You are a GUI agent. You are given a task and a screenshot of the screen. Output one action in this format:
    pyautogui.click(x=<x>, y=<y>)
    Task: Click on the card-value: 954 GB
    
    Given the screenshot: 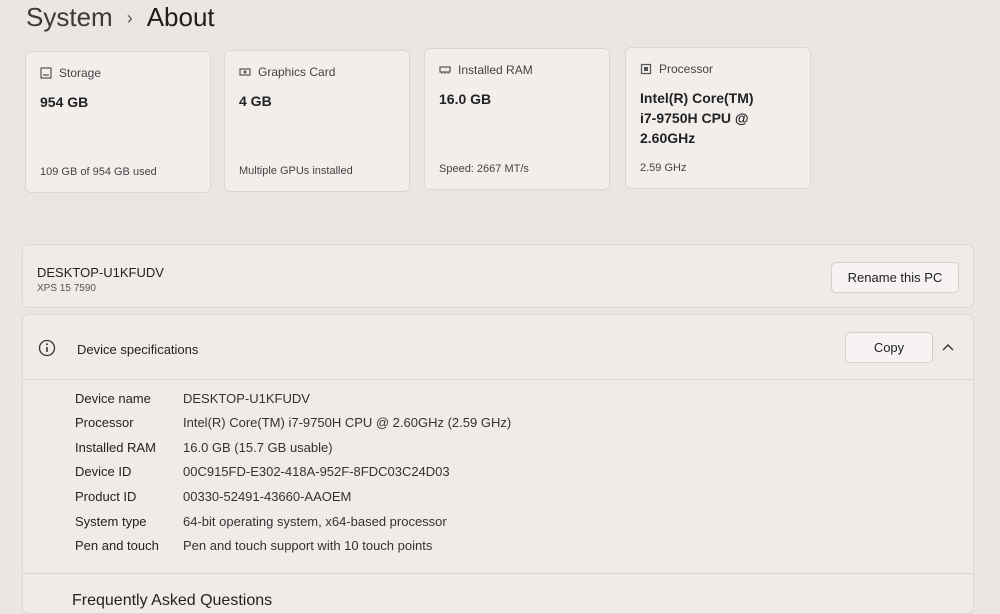 What is the action you would take?
    pyautogui.click(x=64, y=102)
    